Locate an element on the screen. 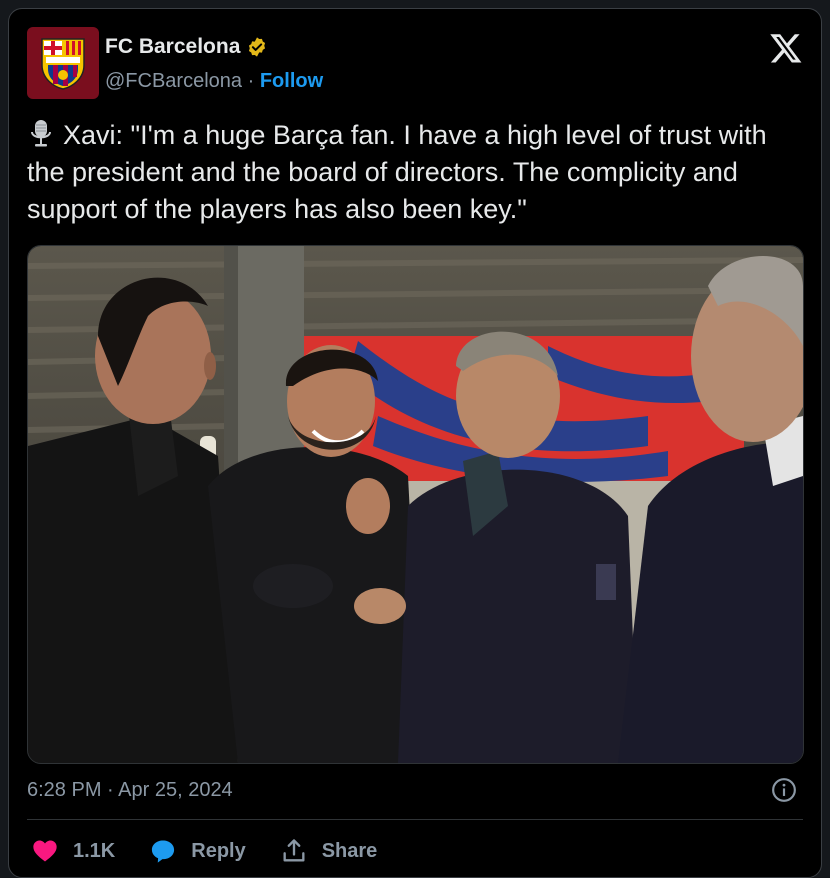 This screenshot has width=830, height=878. handle-row: @FCBarcelona · Follow is located at coordinates (214, 81).